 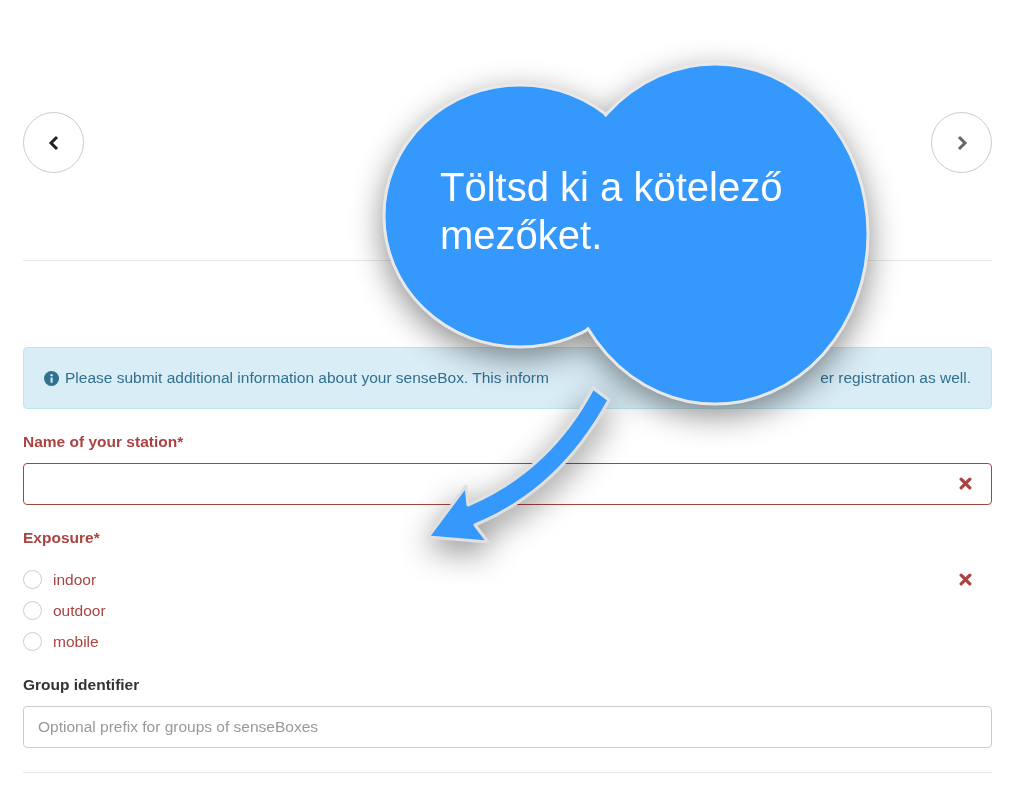 What do you see at coordinates (307, 378) in the screenshot?
I see `info-text: Please submit additional information about your senseBox. This inform` at bounding box center [307, 378].